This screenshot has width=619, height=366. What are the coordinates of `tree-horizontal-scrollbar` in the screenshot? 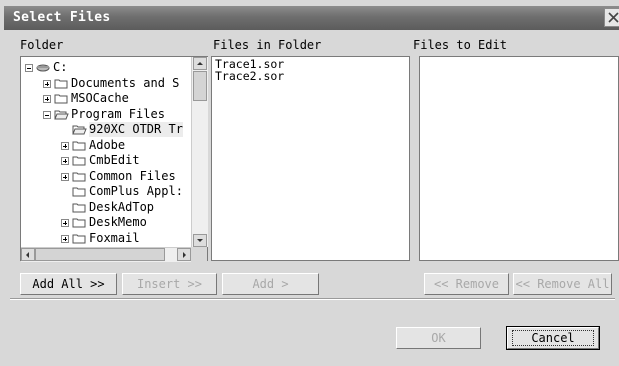 It's located at (106, 254).